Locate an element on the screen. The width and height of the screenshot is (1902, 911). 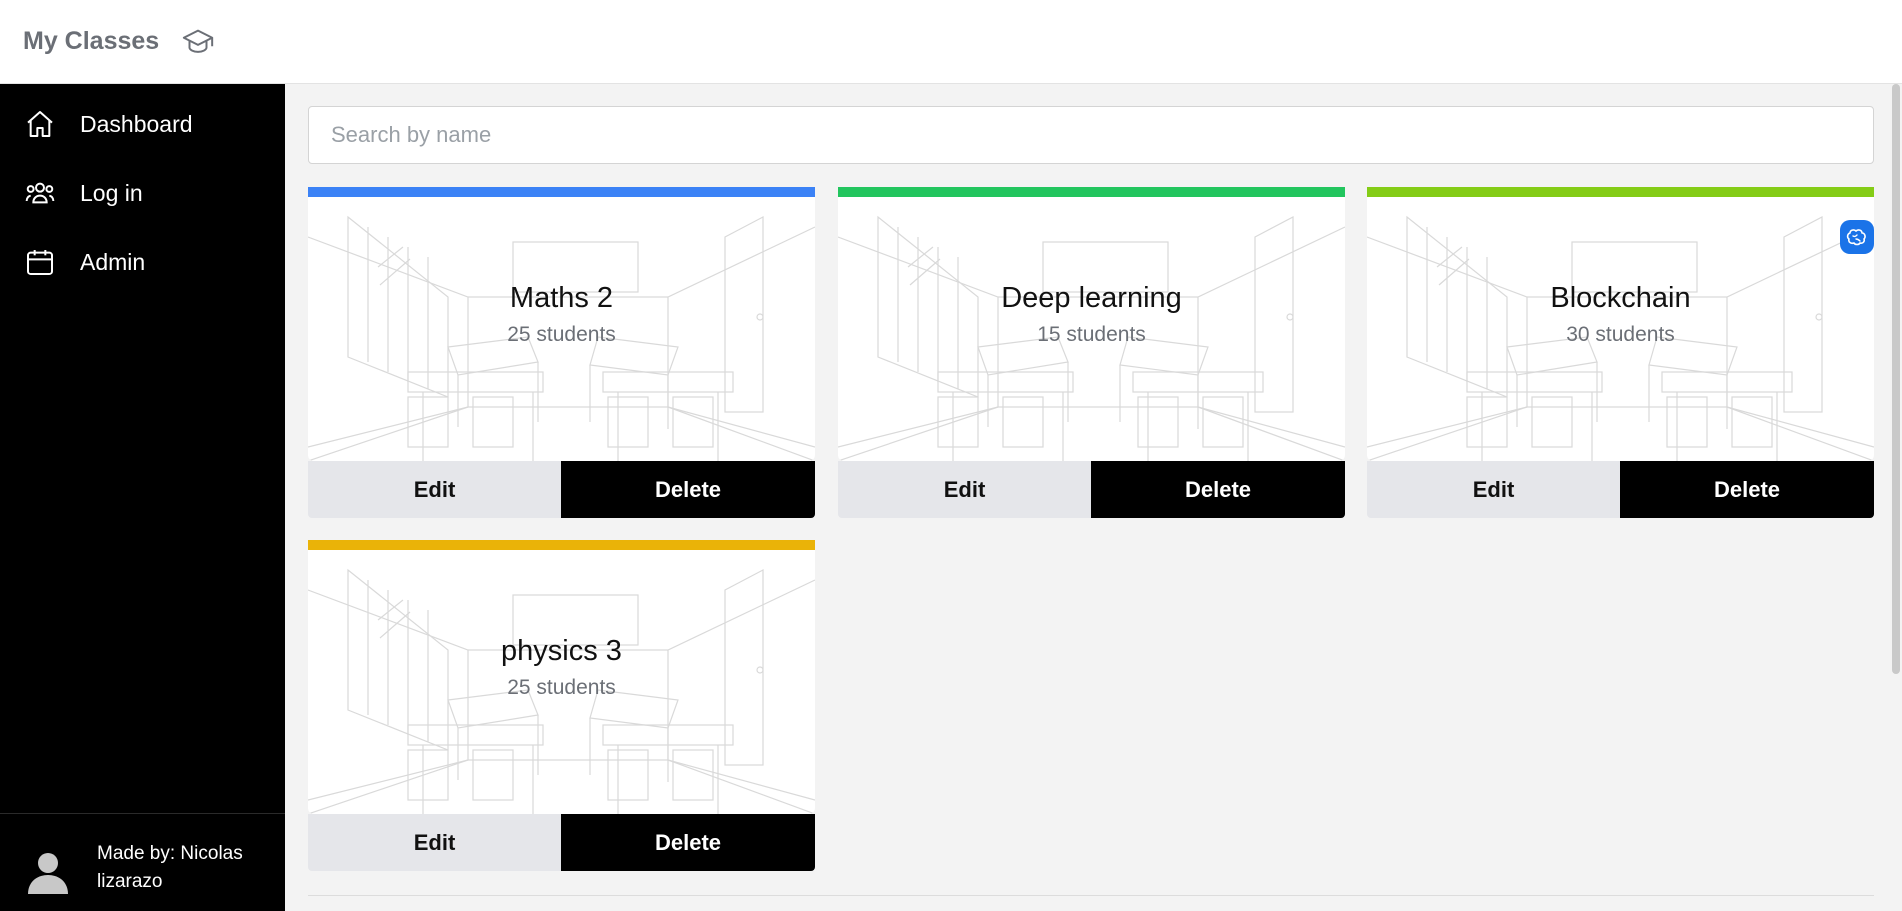
sidebar-item-admin: Admin is located at coordinates (142, 262).